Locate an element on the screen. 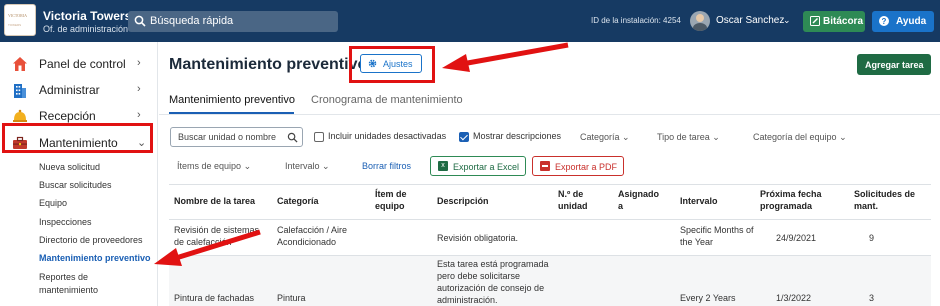 The width and height of the screenshot is (940, 306). category-dropdown: Categoría ⌄ is located at coordinates (605, 137).